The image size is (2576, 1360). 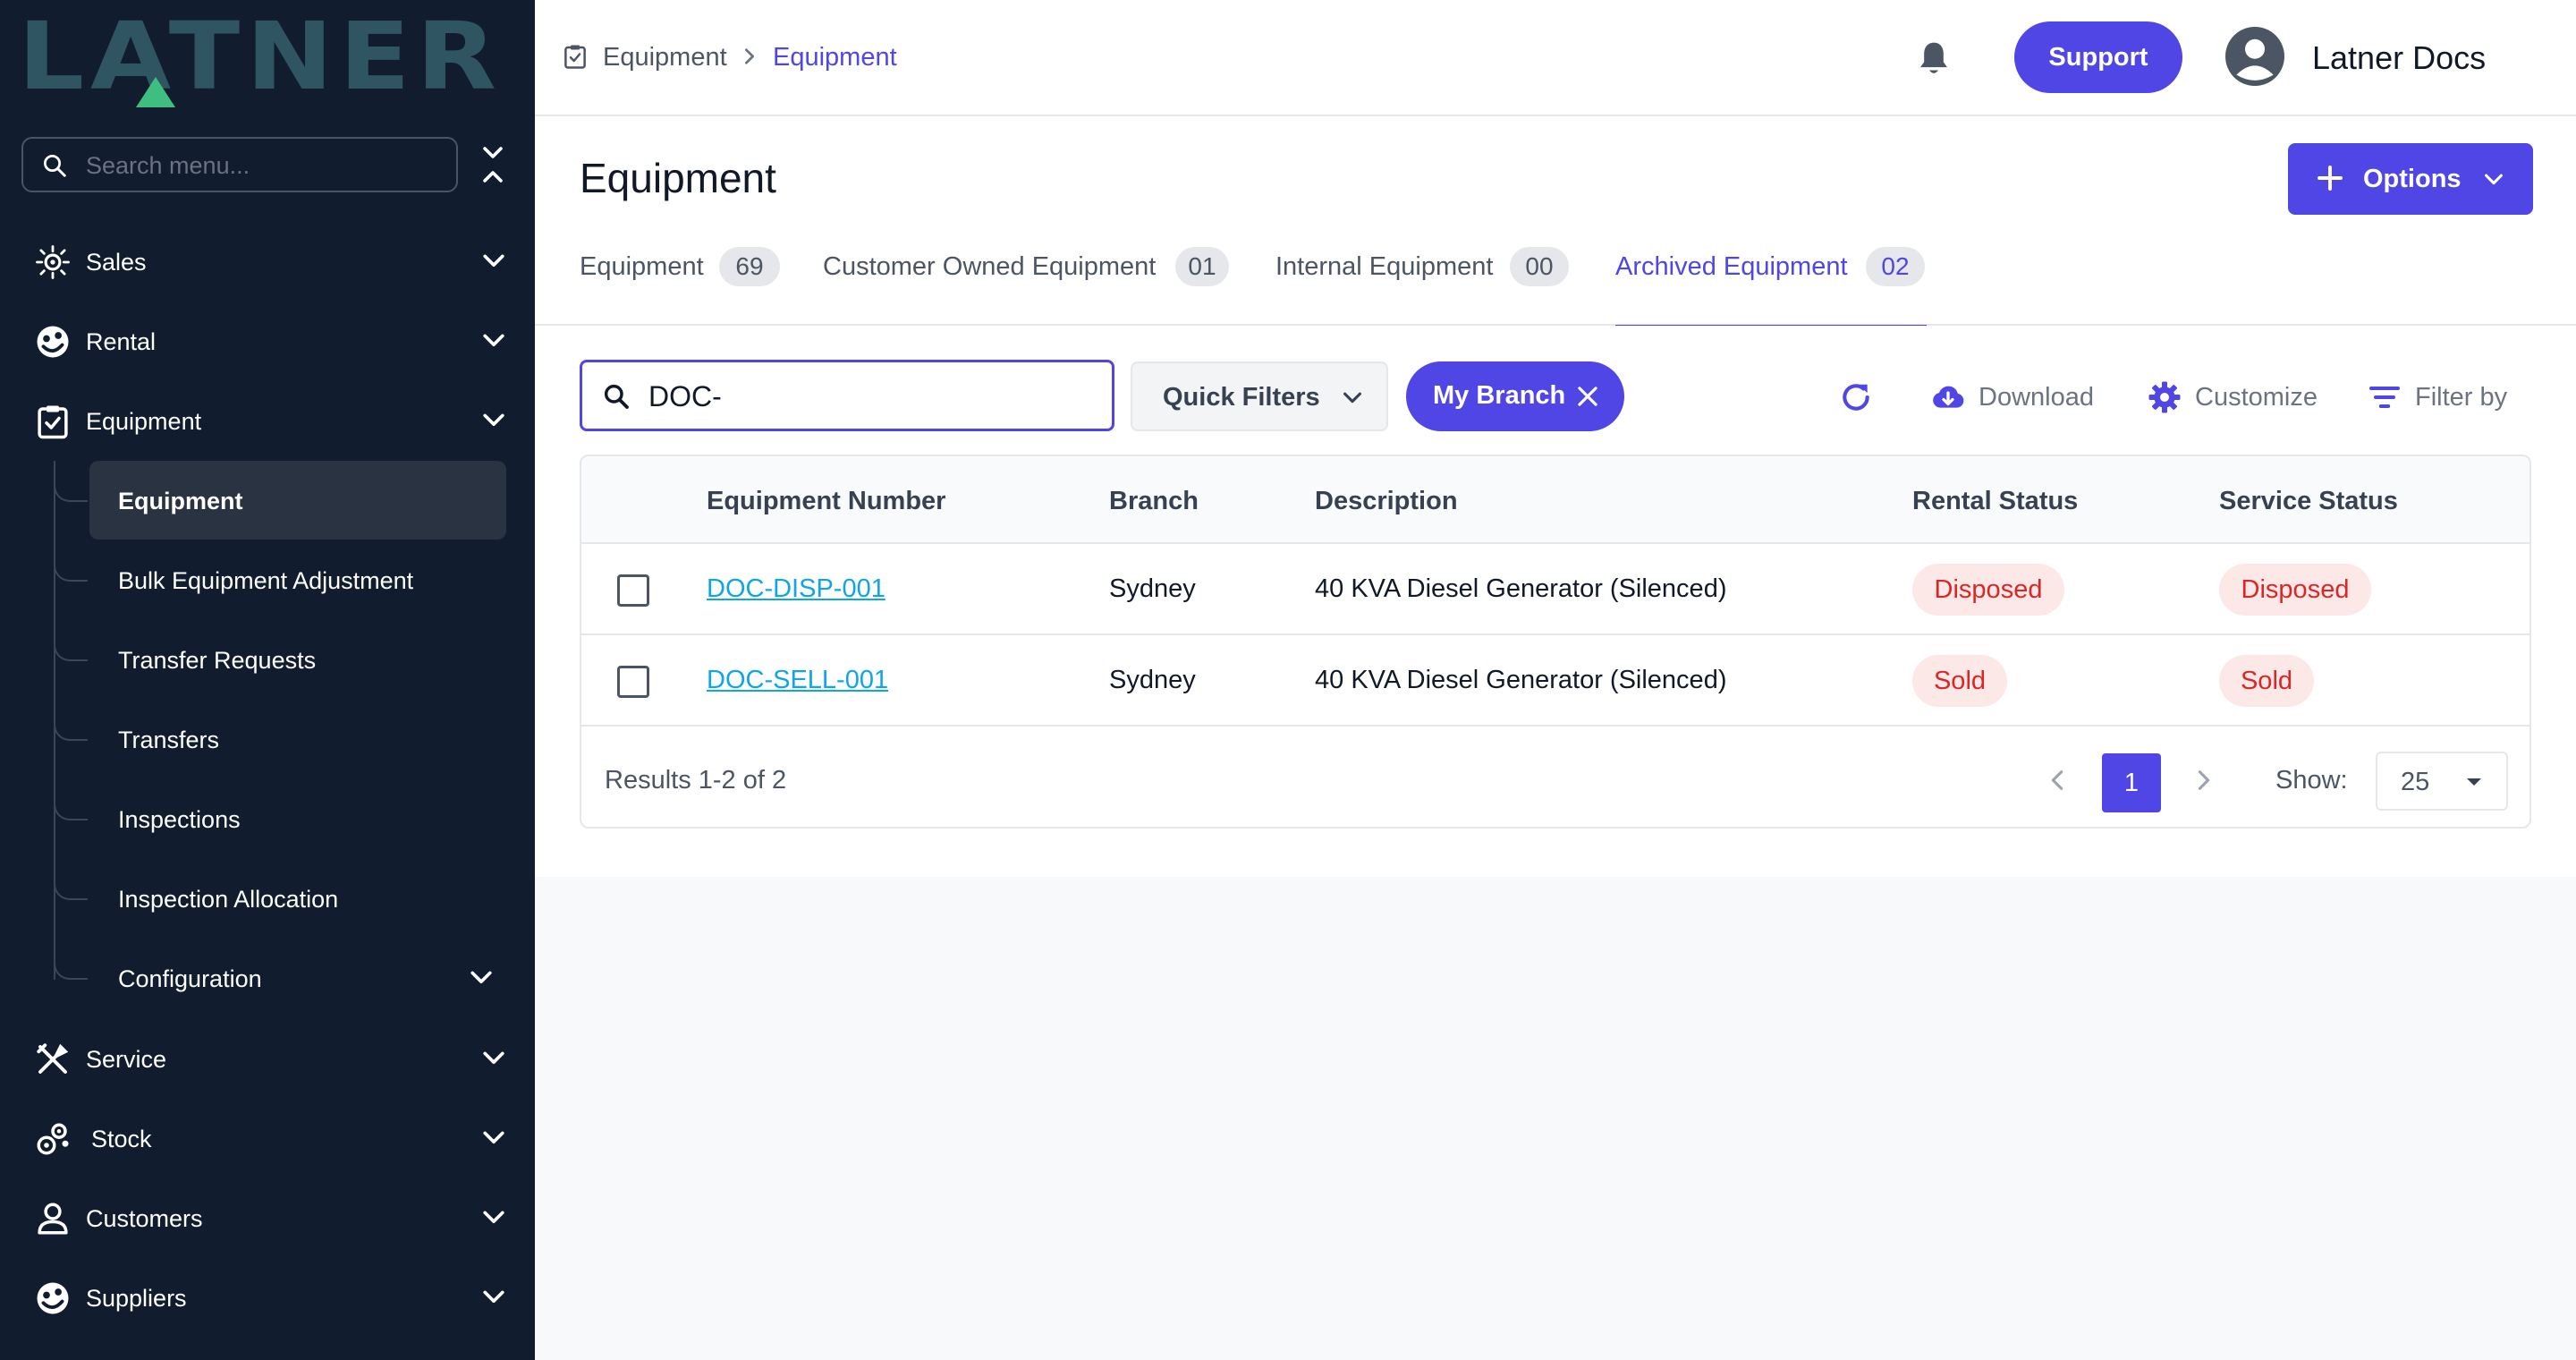 What do you see at coordinates (835, 57) in the screenshot?
I see `breadcrumb-current: Equipment` at bounding box center [835, 57].